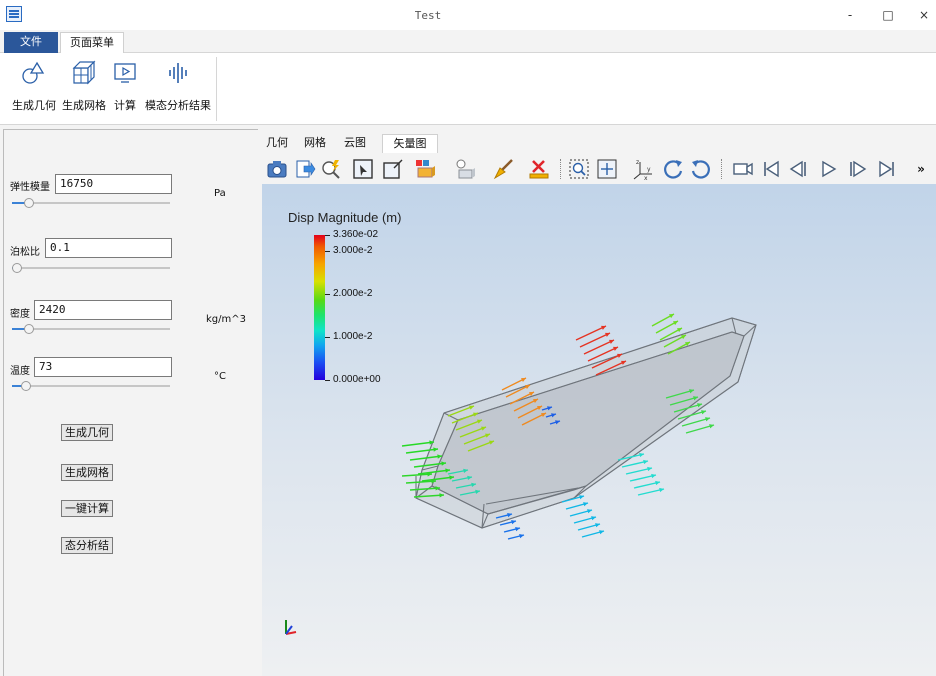 The width and height of the screenshot is (936, 676). What do you see at coordinates (34, 105) in the screenshot?
I see `ribbon-label: 生成几何` at bounding box center [34, 105].